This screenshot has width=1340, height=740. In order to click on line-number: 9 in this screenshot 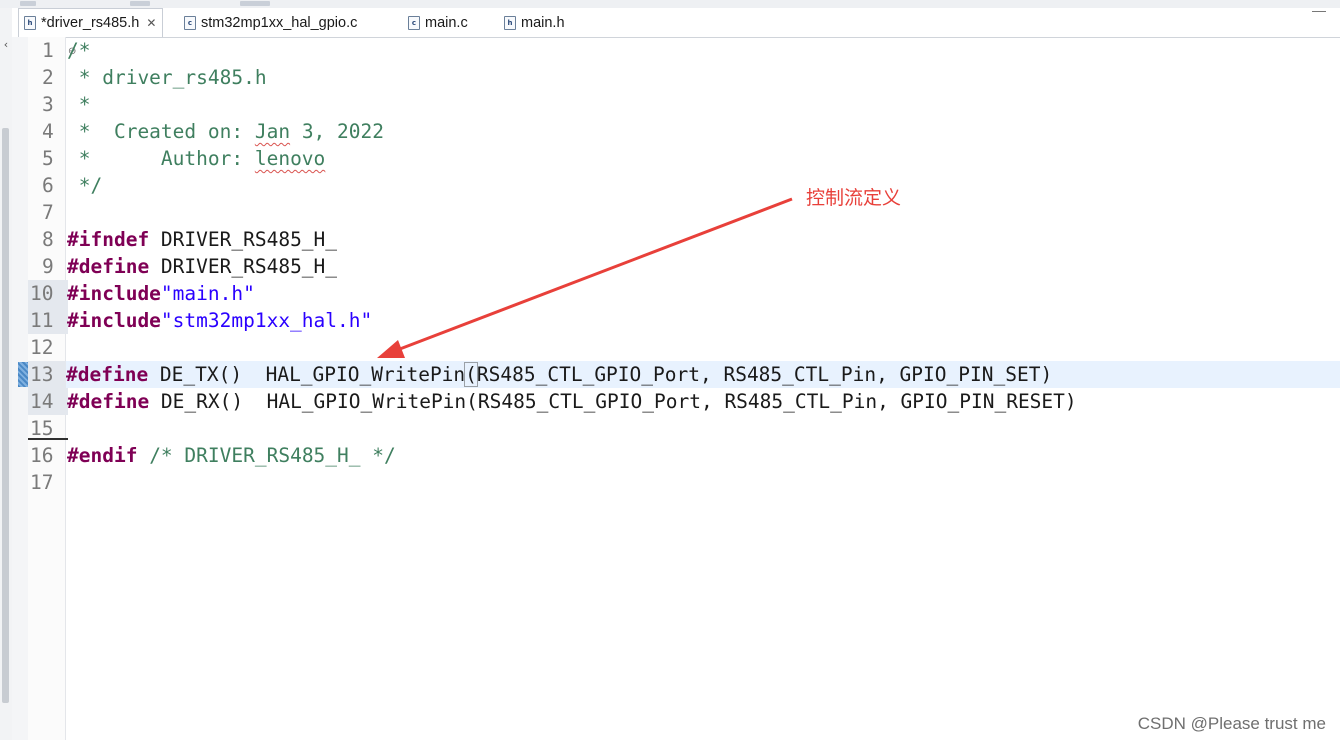, I will do `click(48, 266)`.